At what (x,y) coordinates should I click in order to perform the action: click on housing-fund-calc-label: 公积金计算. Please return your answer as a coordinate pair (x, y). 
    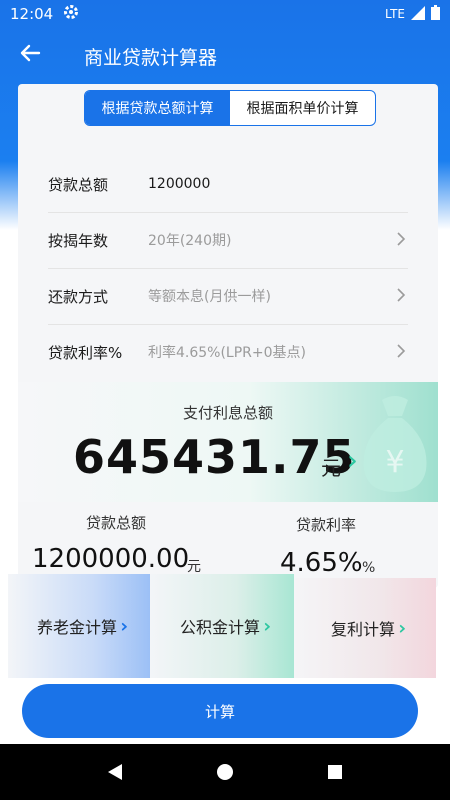
    Looking at the image, I should click on (219, 627).